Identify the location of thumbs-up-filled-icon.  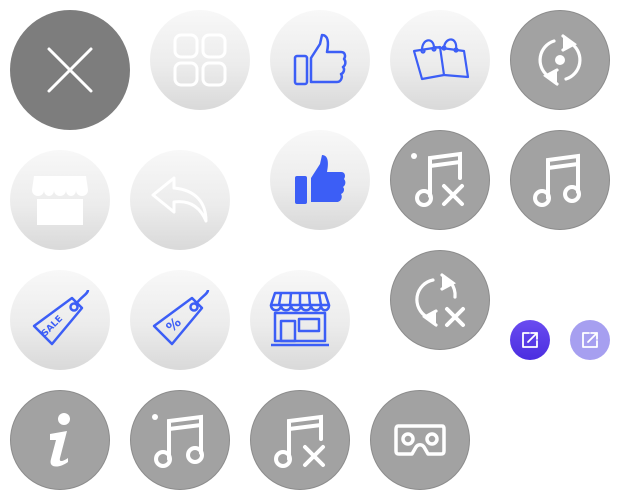
(320, 180).